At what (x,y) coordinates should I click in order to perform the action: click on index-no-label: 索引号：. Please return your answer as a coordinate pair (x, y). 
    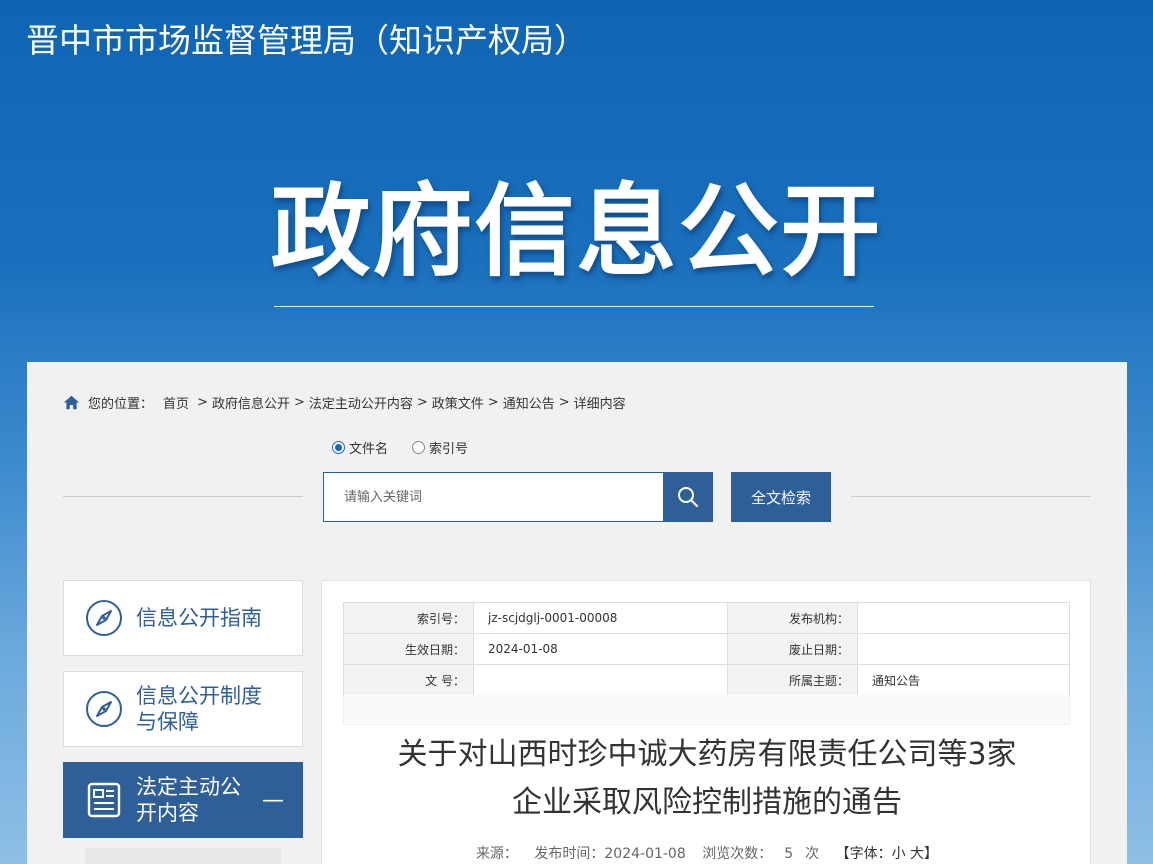
    Looking at the image, I should click on (408, 618).